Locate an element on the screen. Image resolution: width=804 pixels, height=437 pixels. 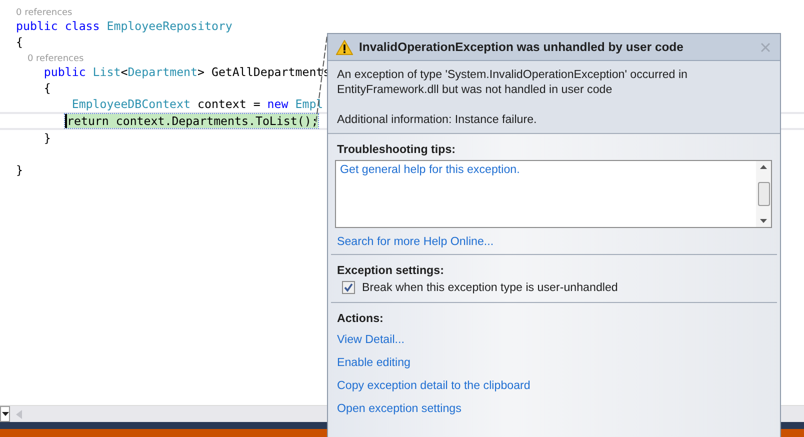
warning-icon is located at coordinates (344, 47).